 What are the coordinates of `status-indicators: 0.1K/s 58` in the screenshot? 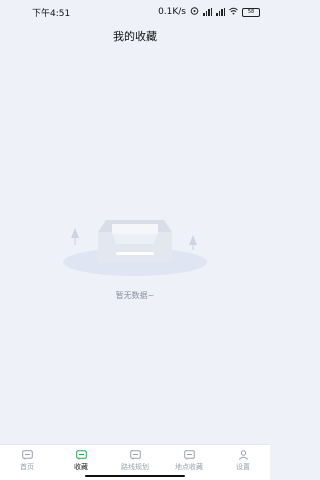 It's located at (209, 12).